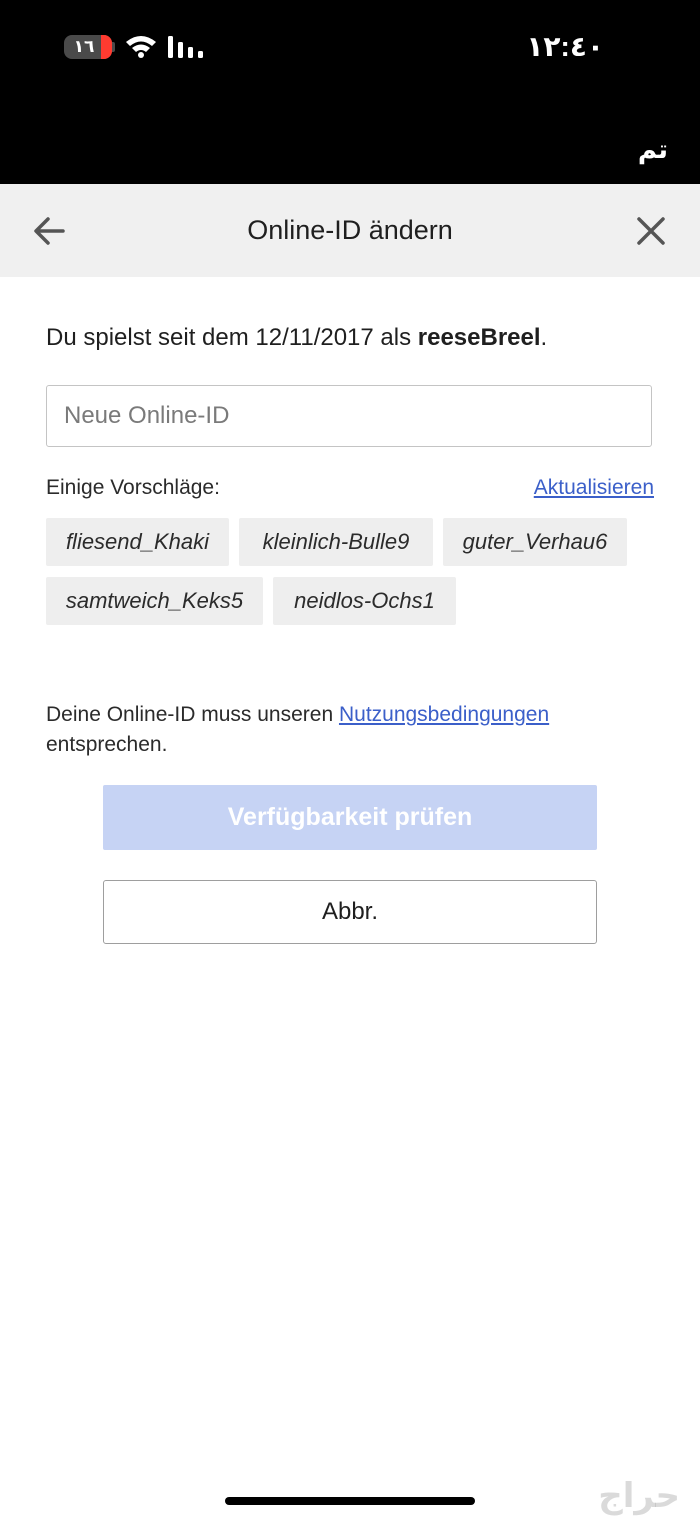 The image size is (700, 1518). I want to click on back-arrow-icon, so click(49, 231).